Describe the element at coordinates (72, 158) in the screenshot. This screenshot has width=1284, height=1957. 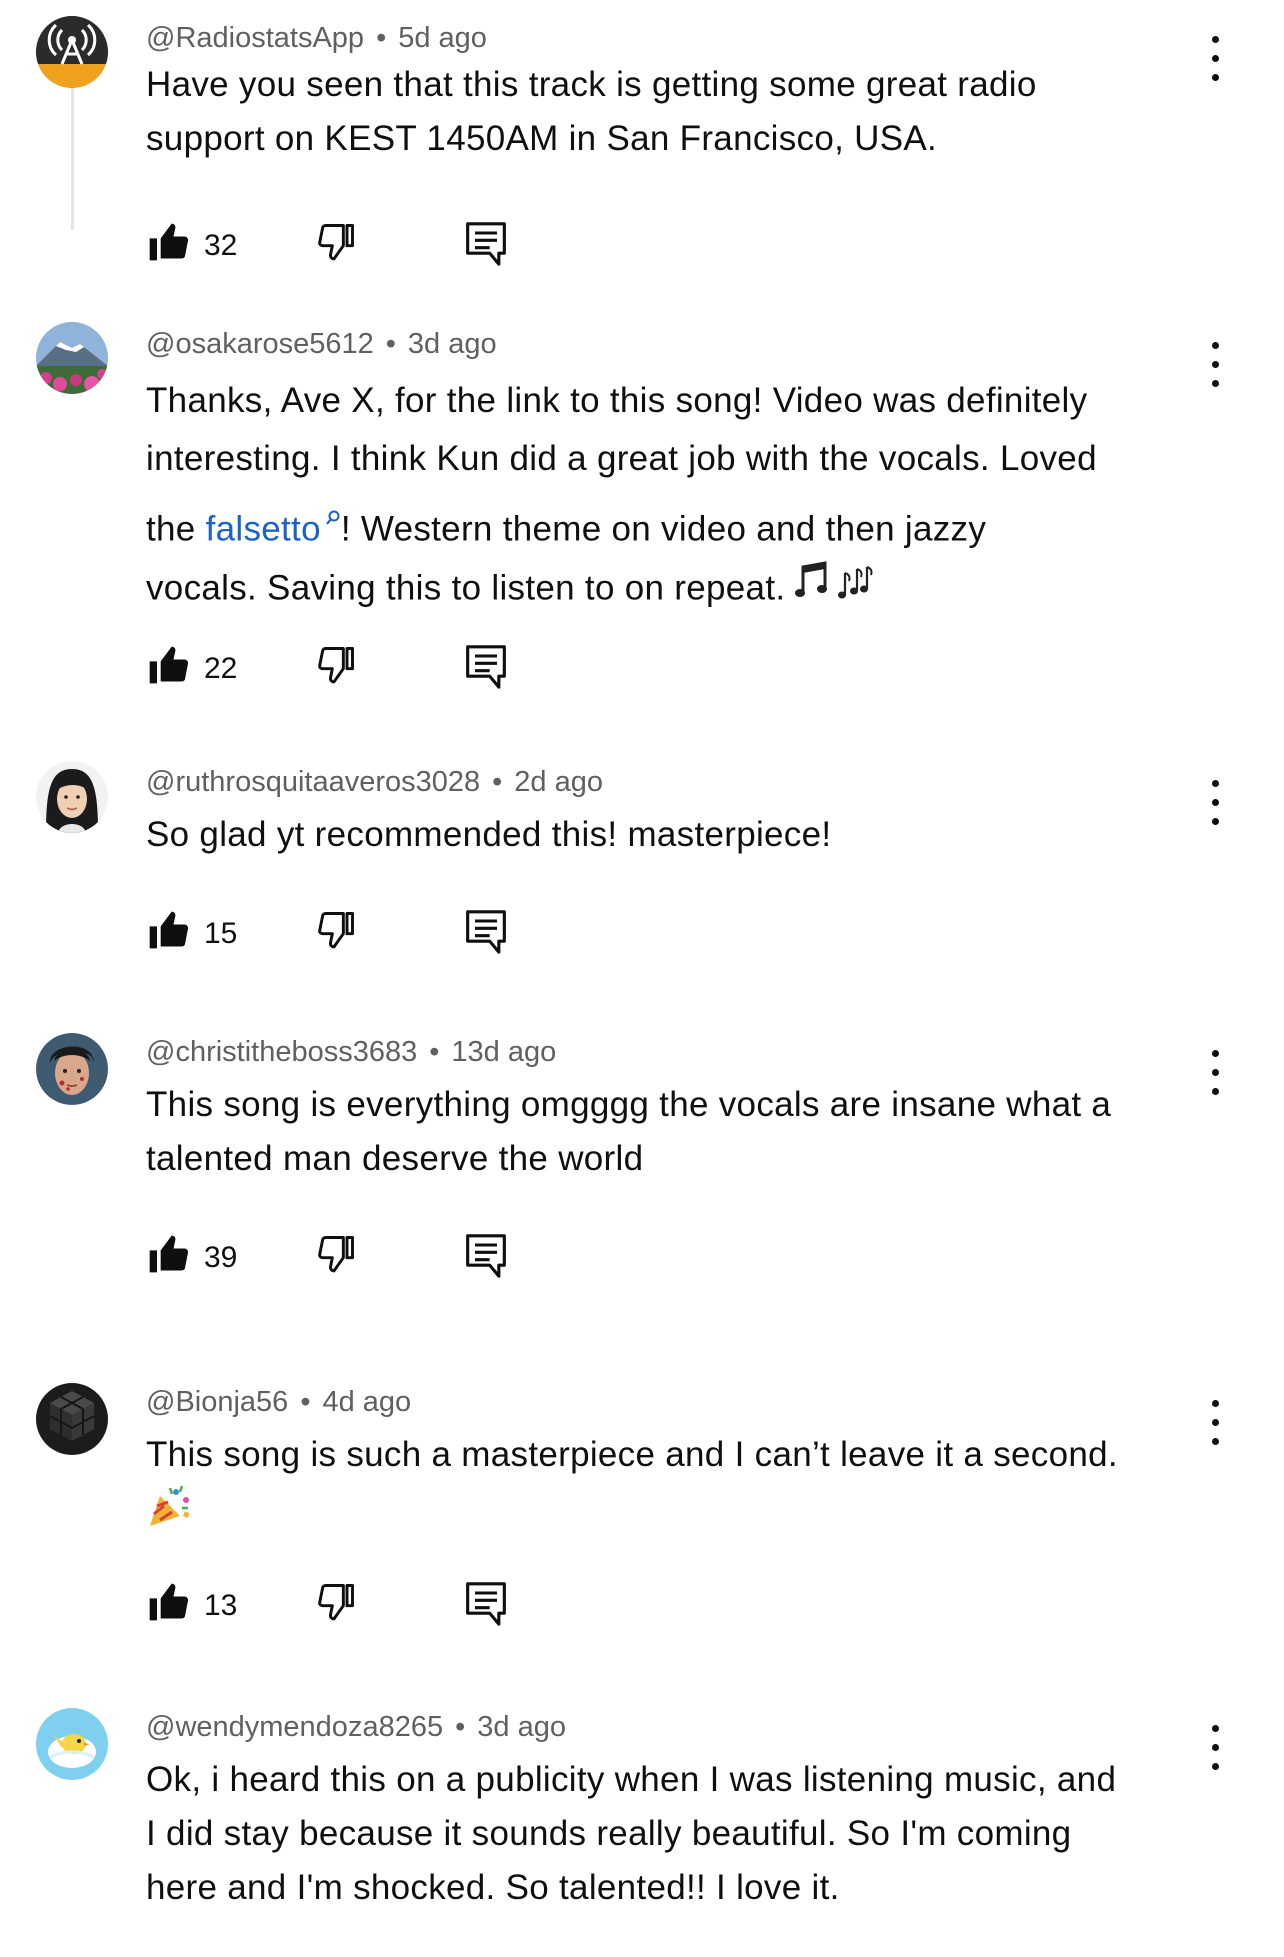
I see `thread-line` at that location.